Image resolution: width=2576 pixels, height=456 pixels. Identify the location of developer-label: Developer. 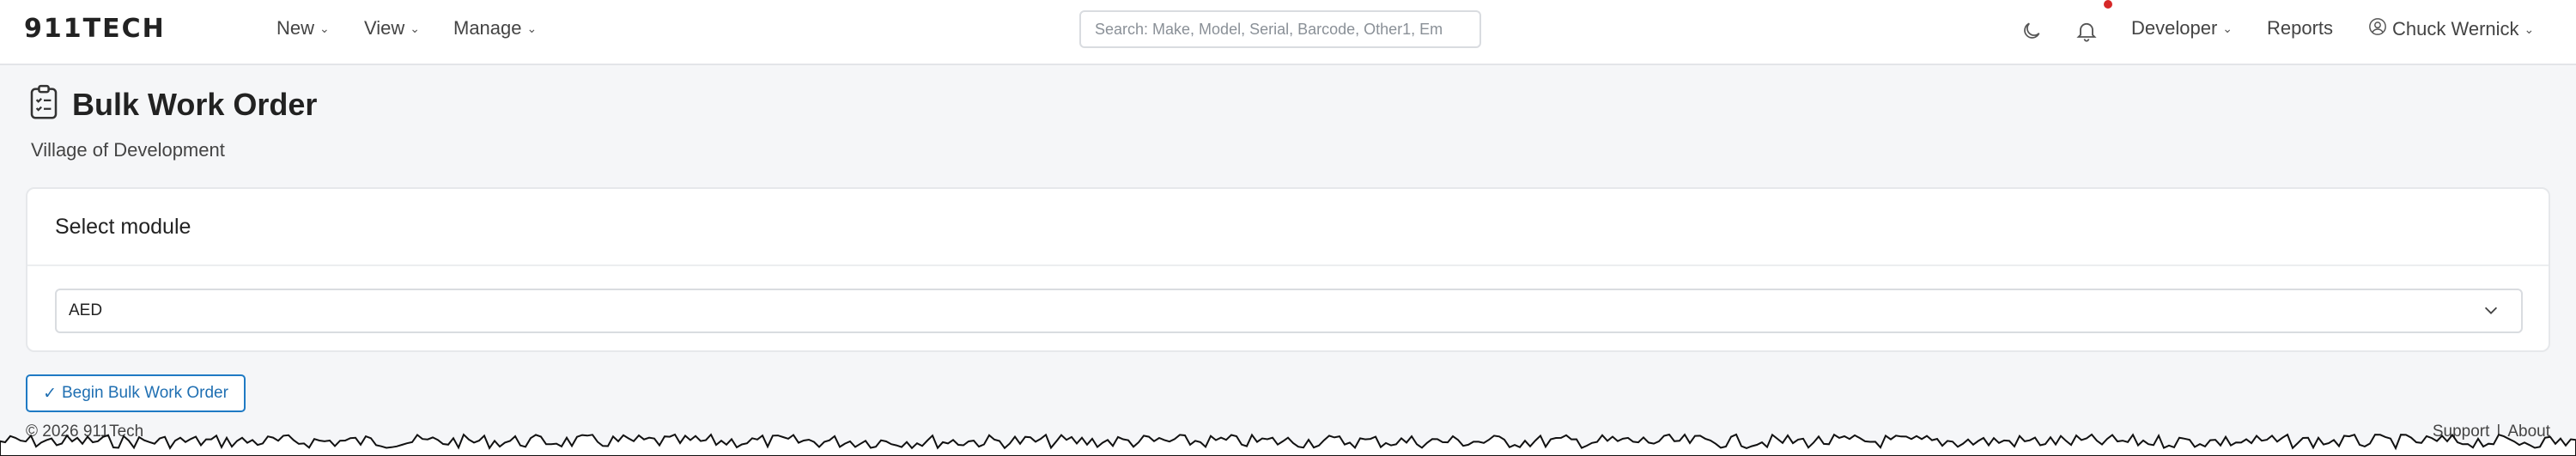
(2174, 28).